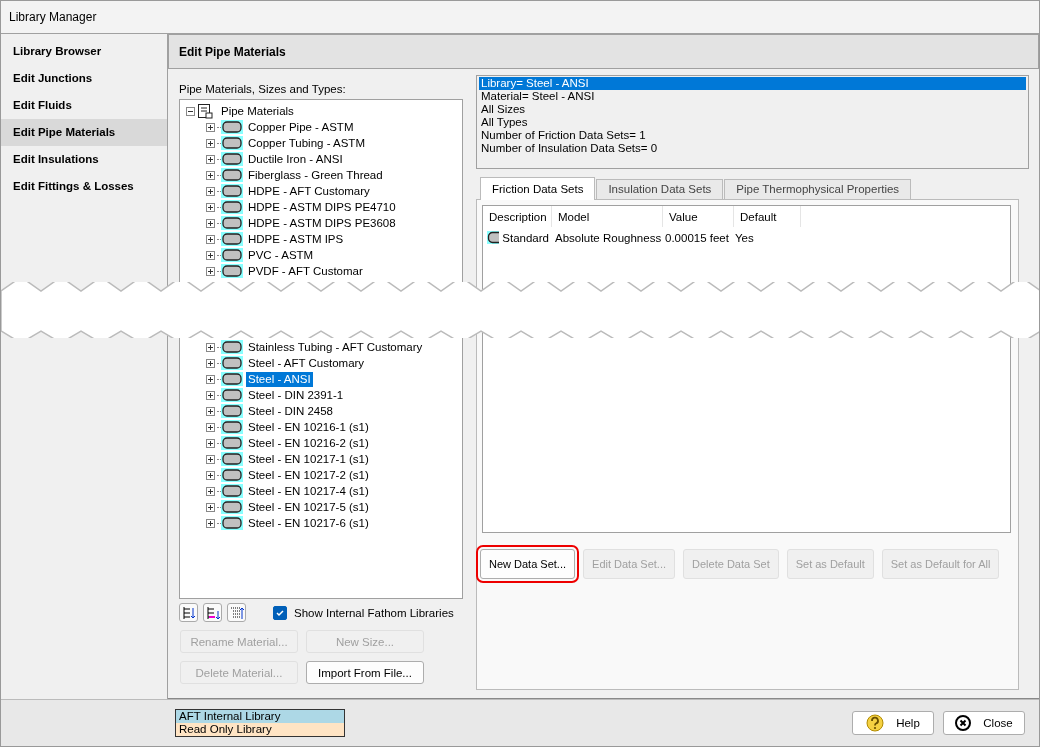 Image resolution: width=1040 pixels, height=747 pixels. I want to click on tree-item: Copper Tubing - ASTM, so click(306, 143).